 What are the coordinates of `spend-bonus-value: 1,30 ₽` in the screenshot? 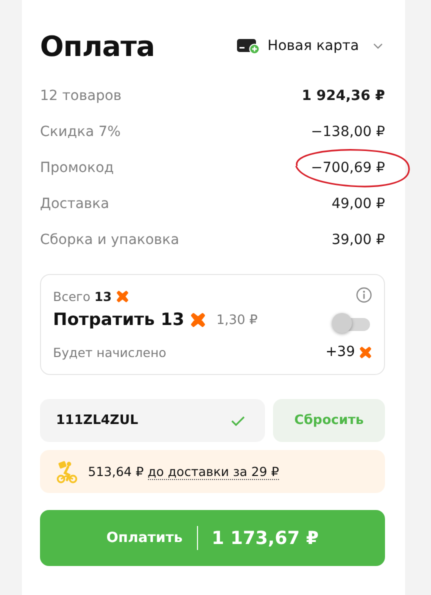 It's located at (237, 320).